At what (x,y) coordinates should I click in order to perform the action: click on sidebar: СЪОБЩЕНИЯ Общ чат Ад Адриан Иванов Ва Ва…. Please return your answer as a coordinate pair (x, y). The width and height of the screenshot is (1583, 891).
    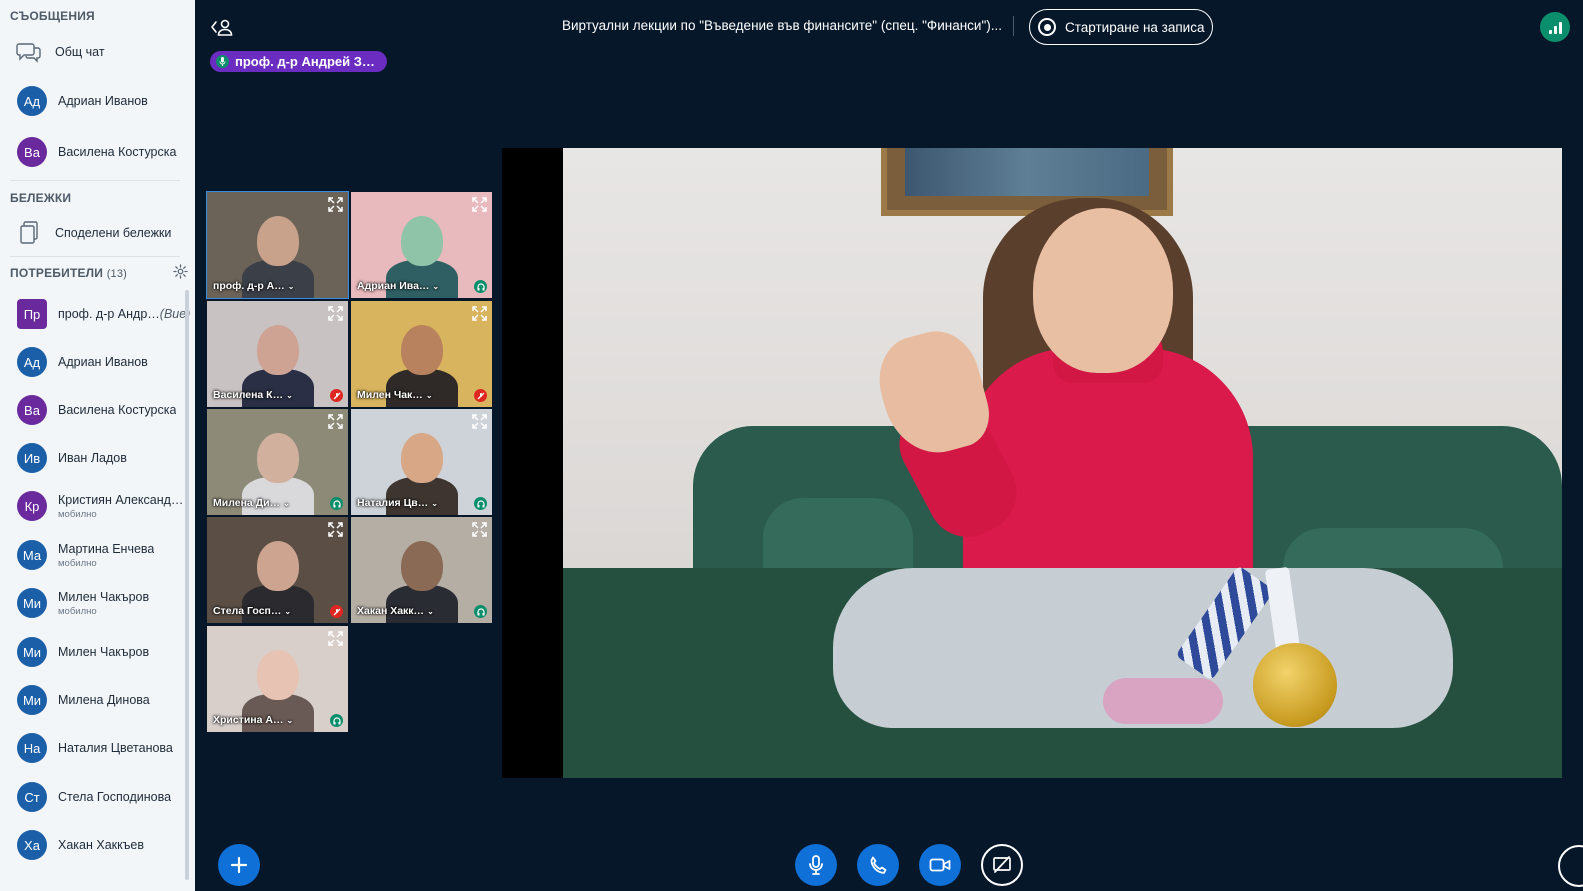
    Looking at the image, I should click on (97, 445).